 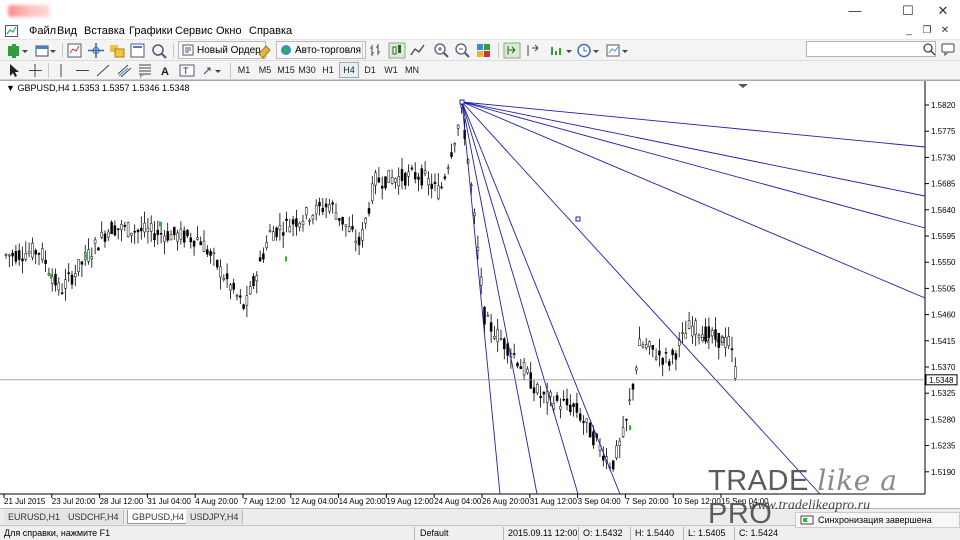 I want to click on zoom-out-icon, so click(x=463, y=50).